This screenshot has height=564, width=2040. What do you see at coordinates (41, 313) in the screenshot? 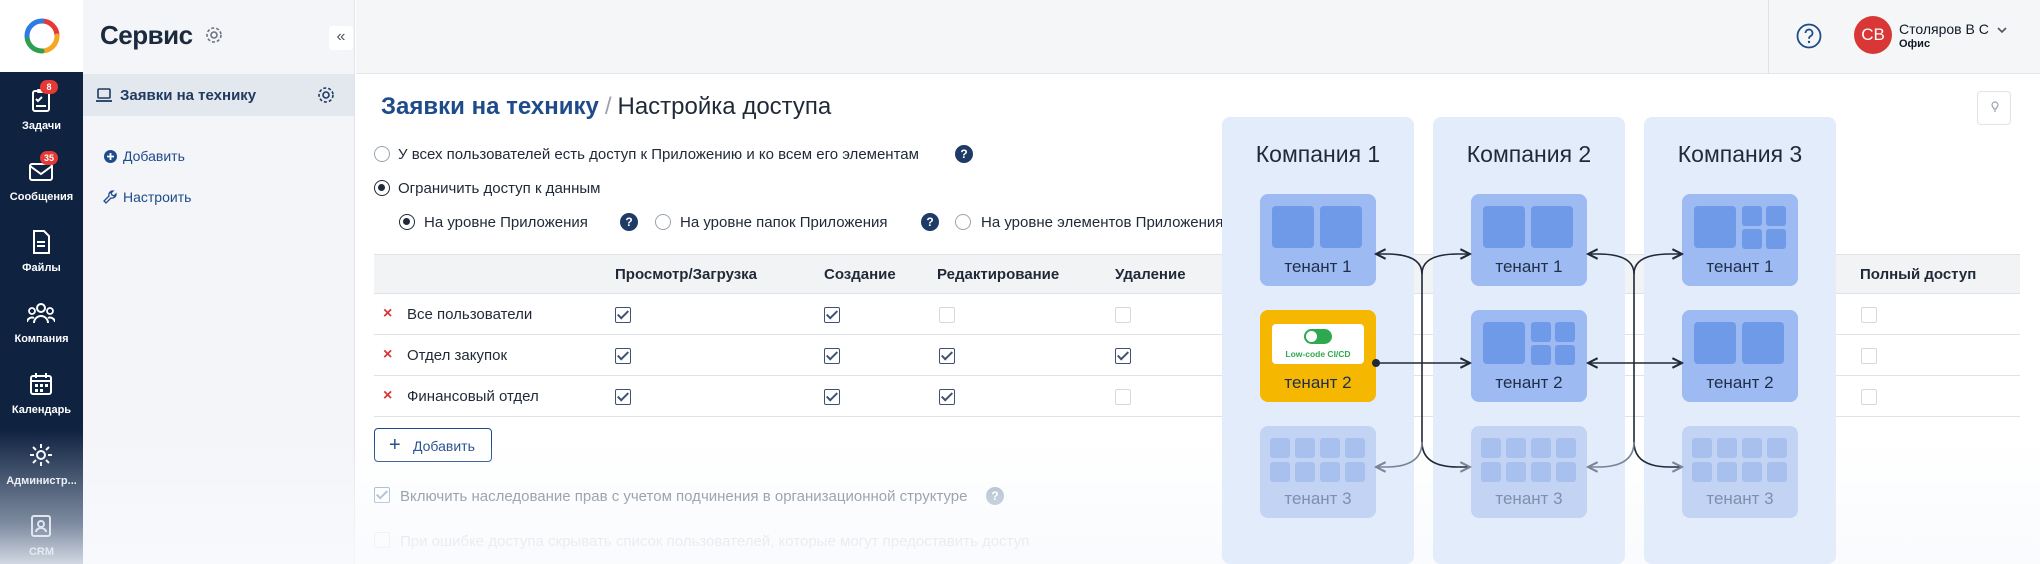
I see `people-icon` at bounding box center [41, 313].